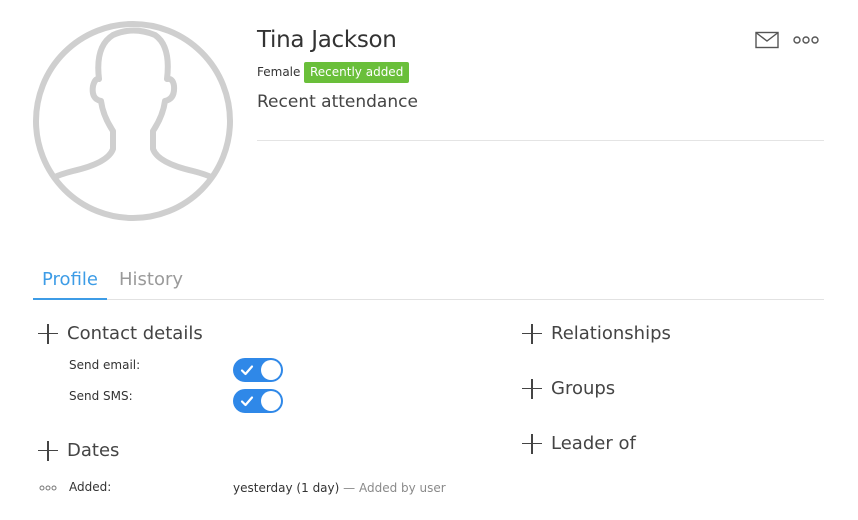 Image resolution: width=858 pixels, height=520 pixels. I want to click on section-title-contact-details: Contact details, so click(135, 333).